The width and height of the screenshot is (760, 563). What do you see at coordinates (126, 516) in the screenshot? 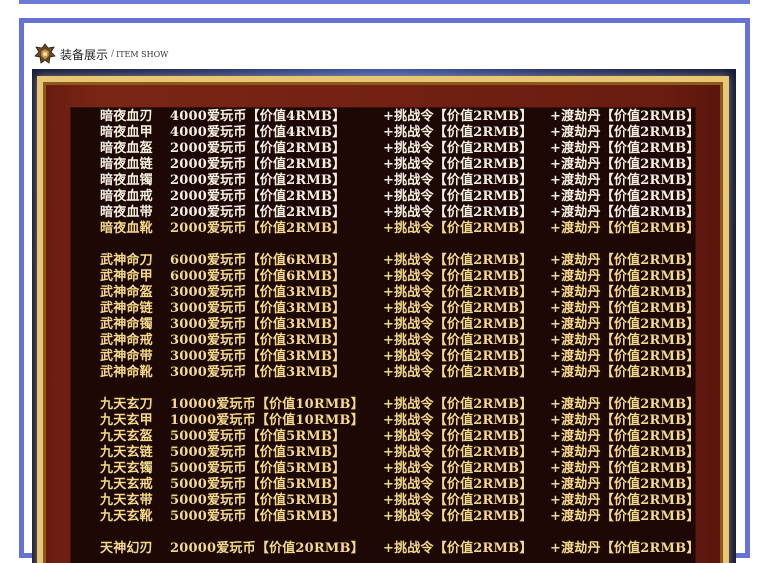
I see `item-name: 九天玄靴` at bounding box center [126, 516].